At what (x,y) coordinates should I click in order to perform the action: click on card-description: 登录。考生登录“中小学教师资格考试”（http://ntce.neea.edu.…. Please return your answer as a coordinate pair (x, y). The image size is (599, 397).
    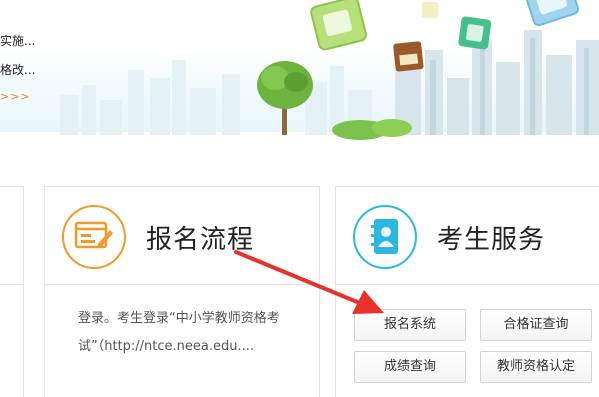
    Looking at the image, I should click on (179, 332).